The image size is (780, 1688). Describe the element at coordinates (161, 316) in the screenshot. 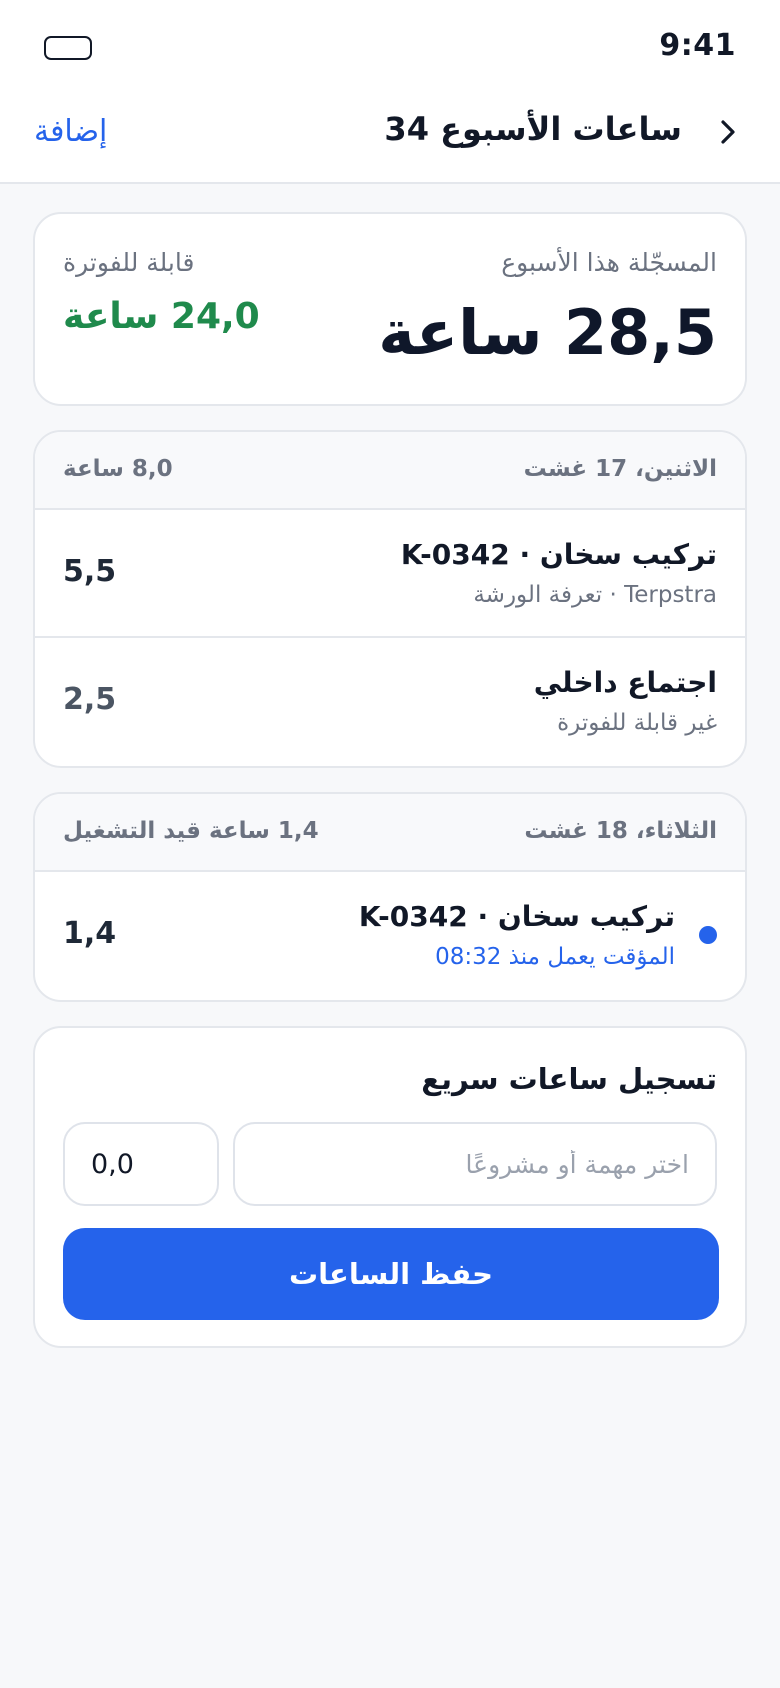

I see `billable-hours: 24,0 ساعة` at that location.